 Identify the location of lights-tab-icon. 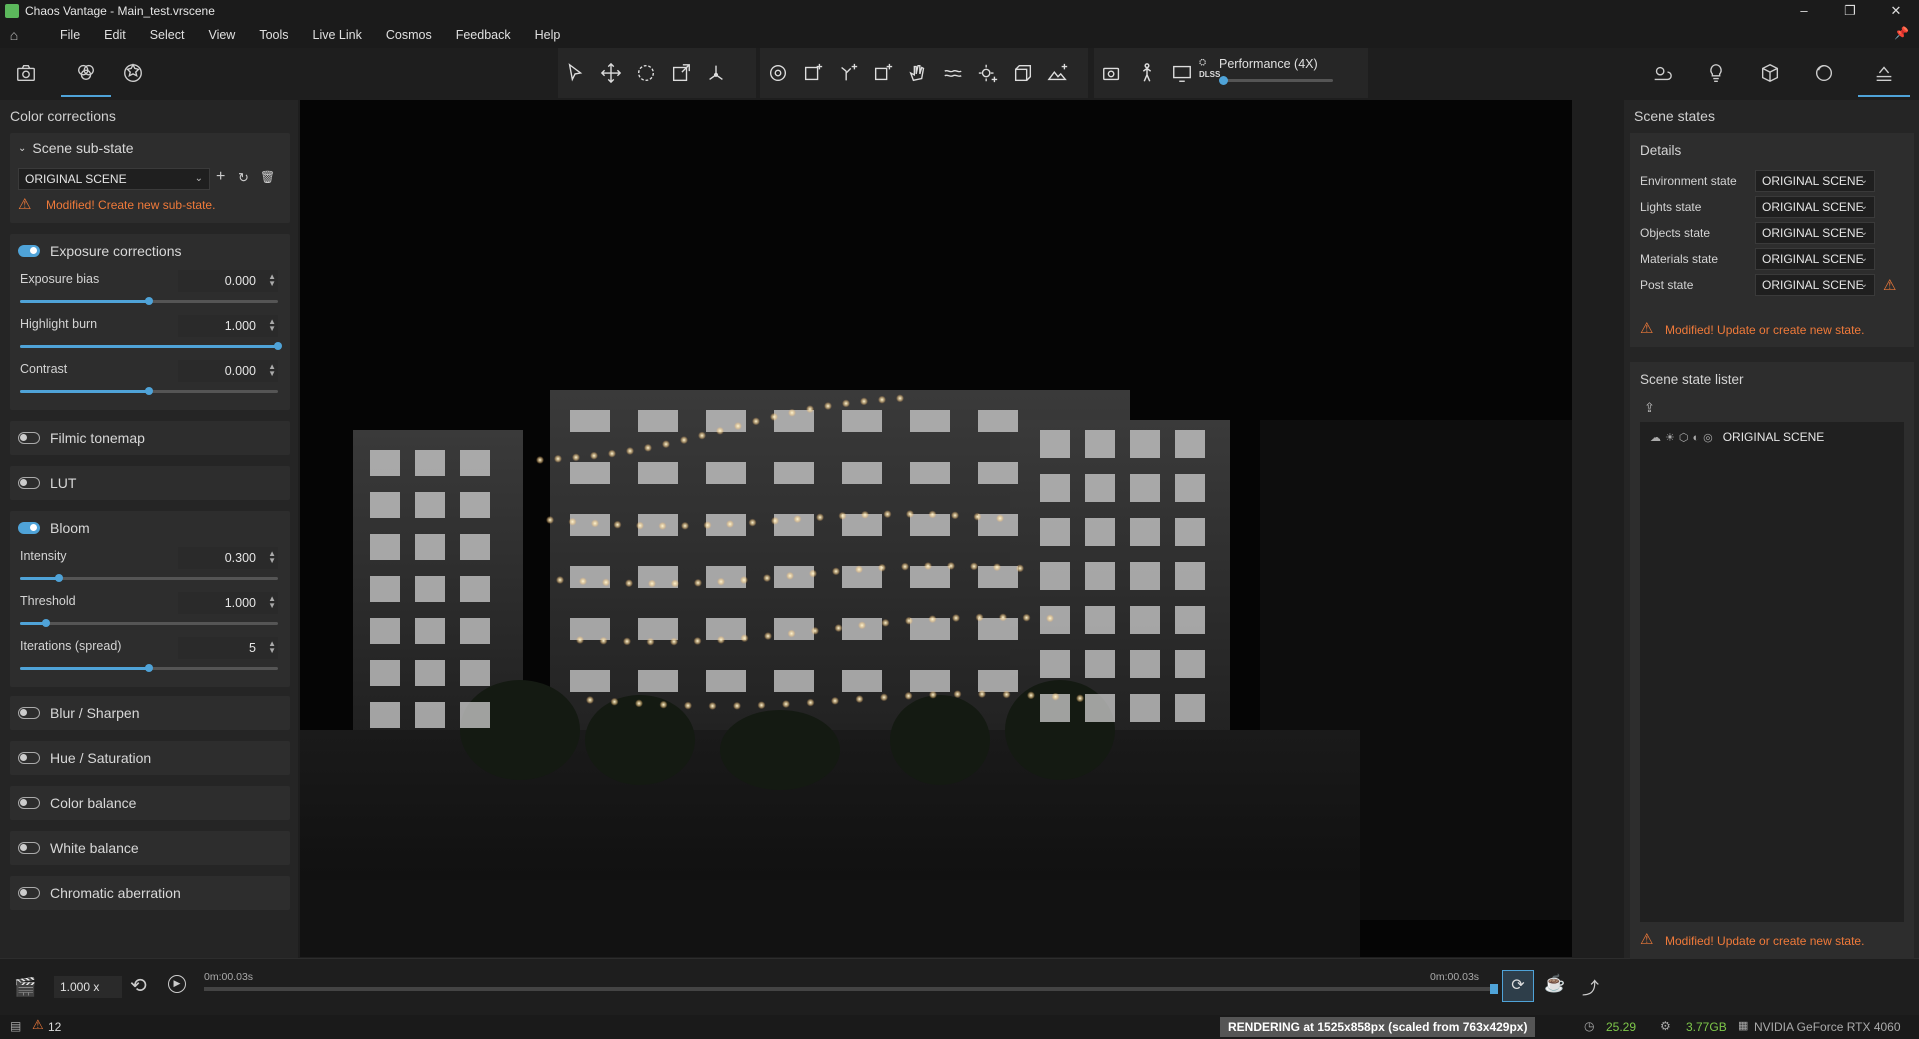
(1715, 73).